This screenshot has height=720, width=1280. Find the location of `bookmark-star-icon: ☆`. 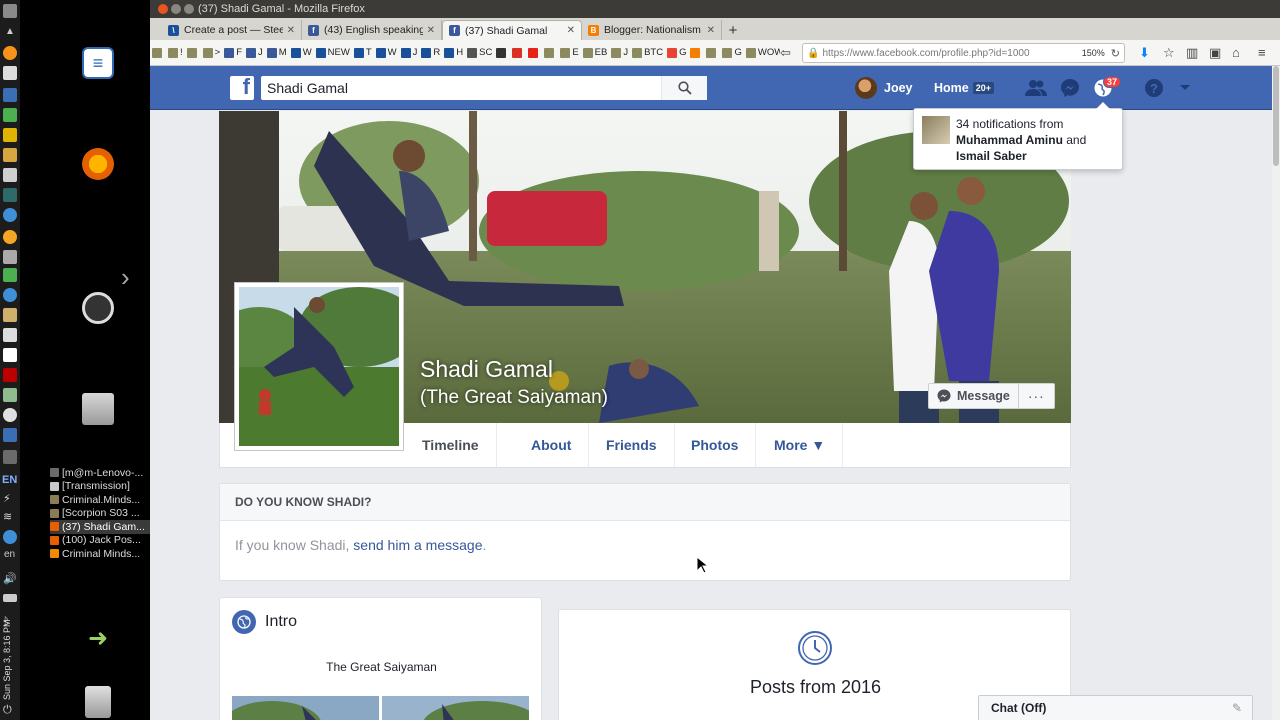

bookmark-star-icon: ☆ is located at coordinates (1169, 53).